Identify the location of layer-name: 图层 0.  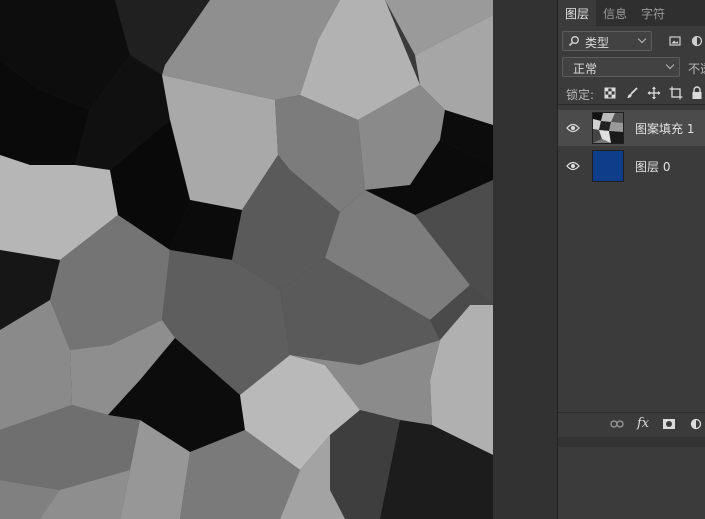
(652, 166).